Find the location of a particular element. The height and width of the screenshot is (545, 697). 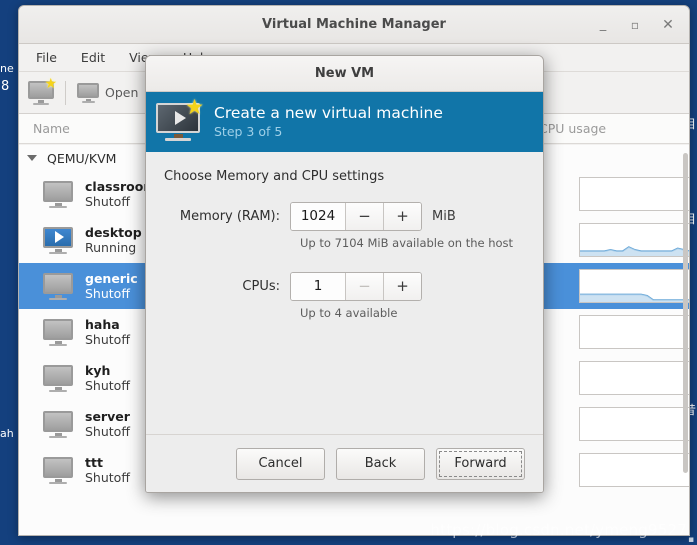

vm-state: Running is located at coordinates (111, 247).